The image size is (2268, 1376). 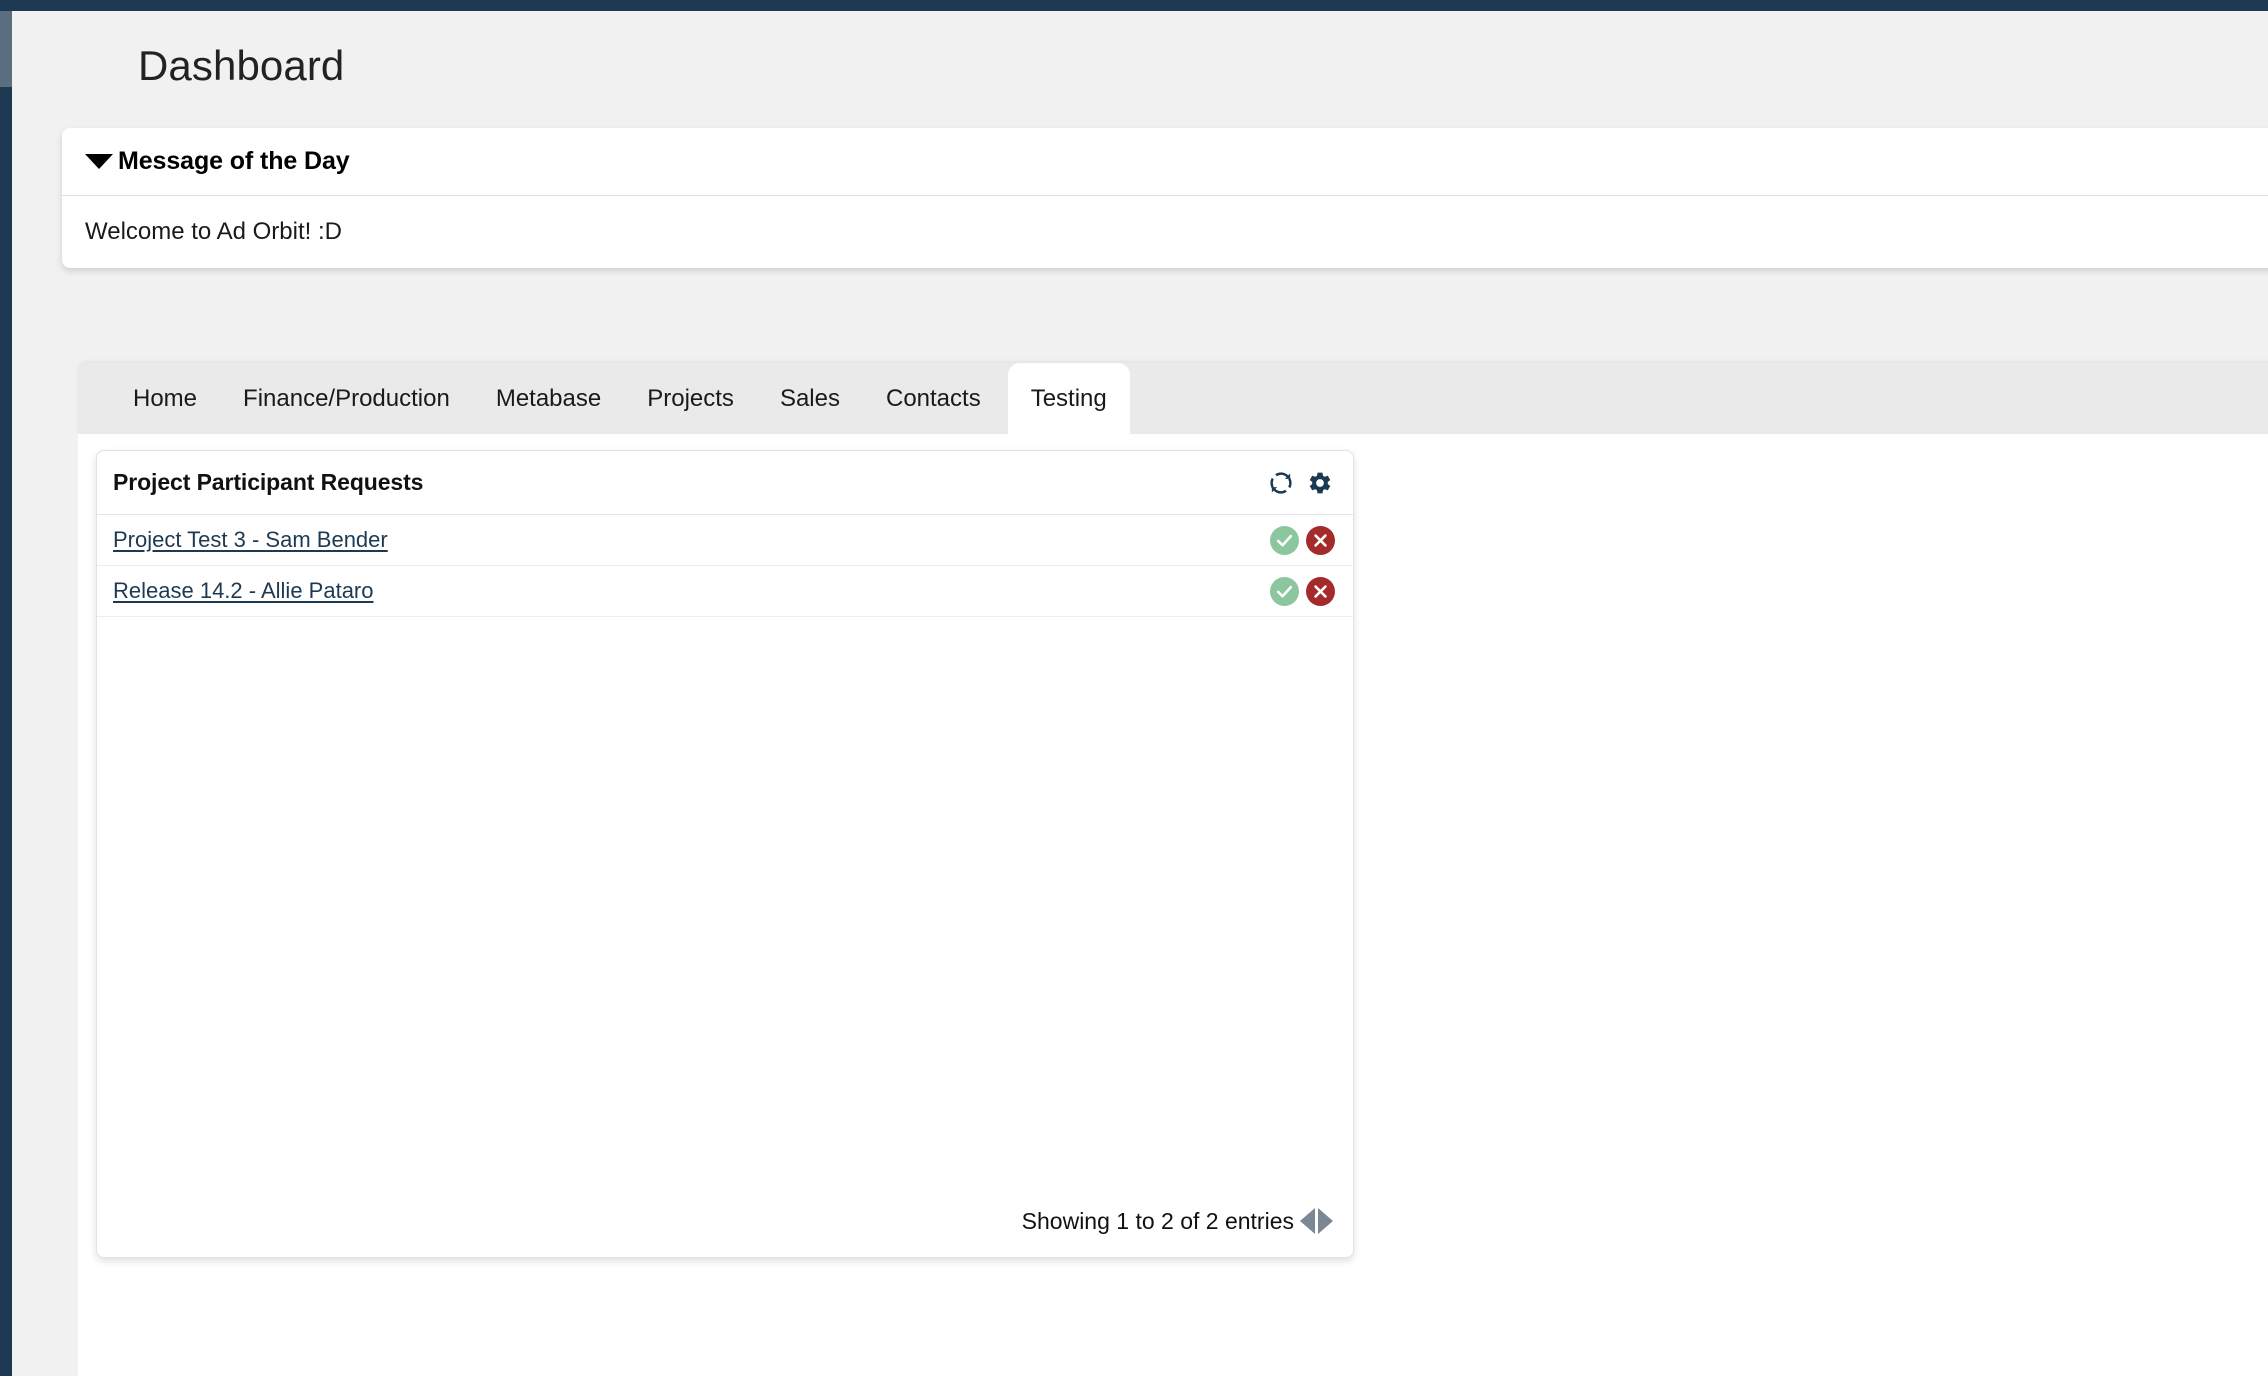 What do you see at coordinates (1320, 483) in the screenshot?
I see `gear-icon` at bounding box center [1320, 483].